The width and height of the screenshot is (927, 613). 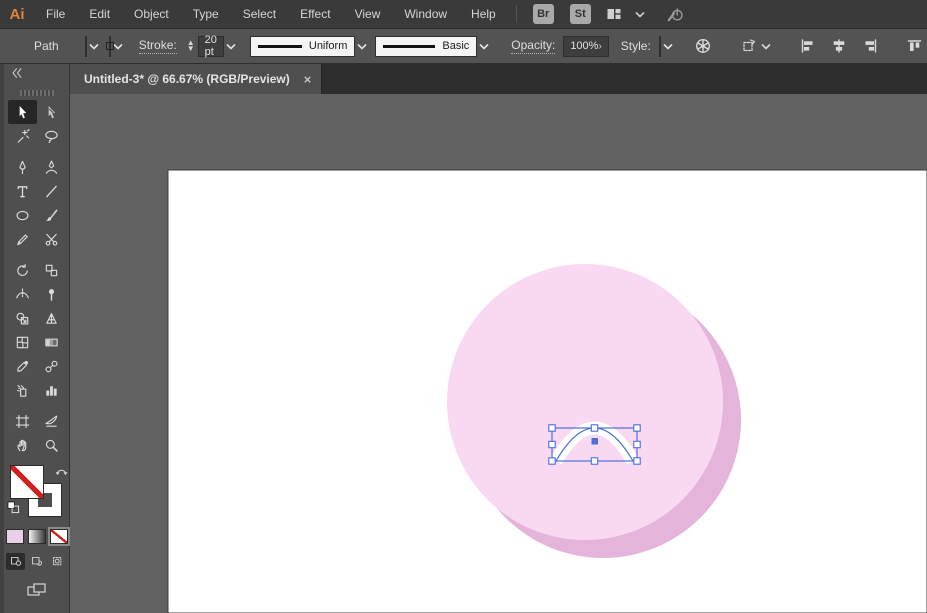 I want to click on transform-chevron-icon, so click(x=766, y=46).